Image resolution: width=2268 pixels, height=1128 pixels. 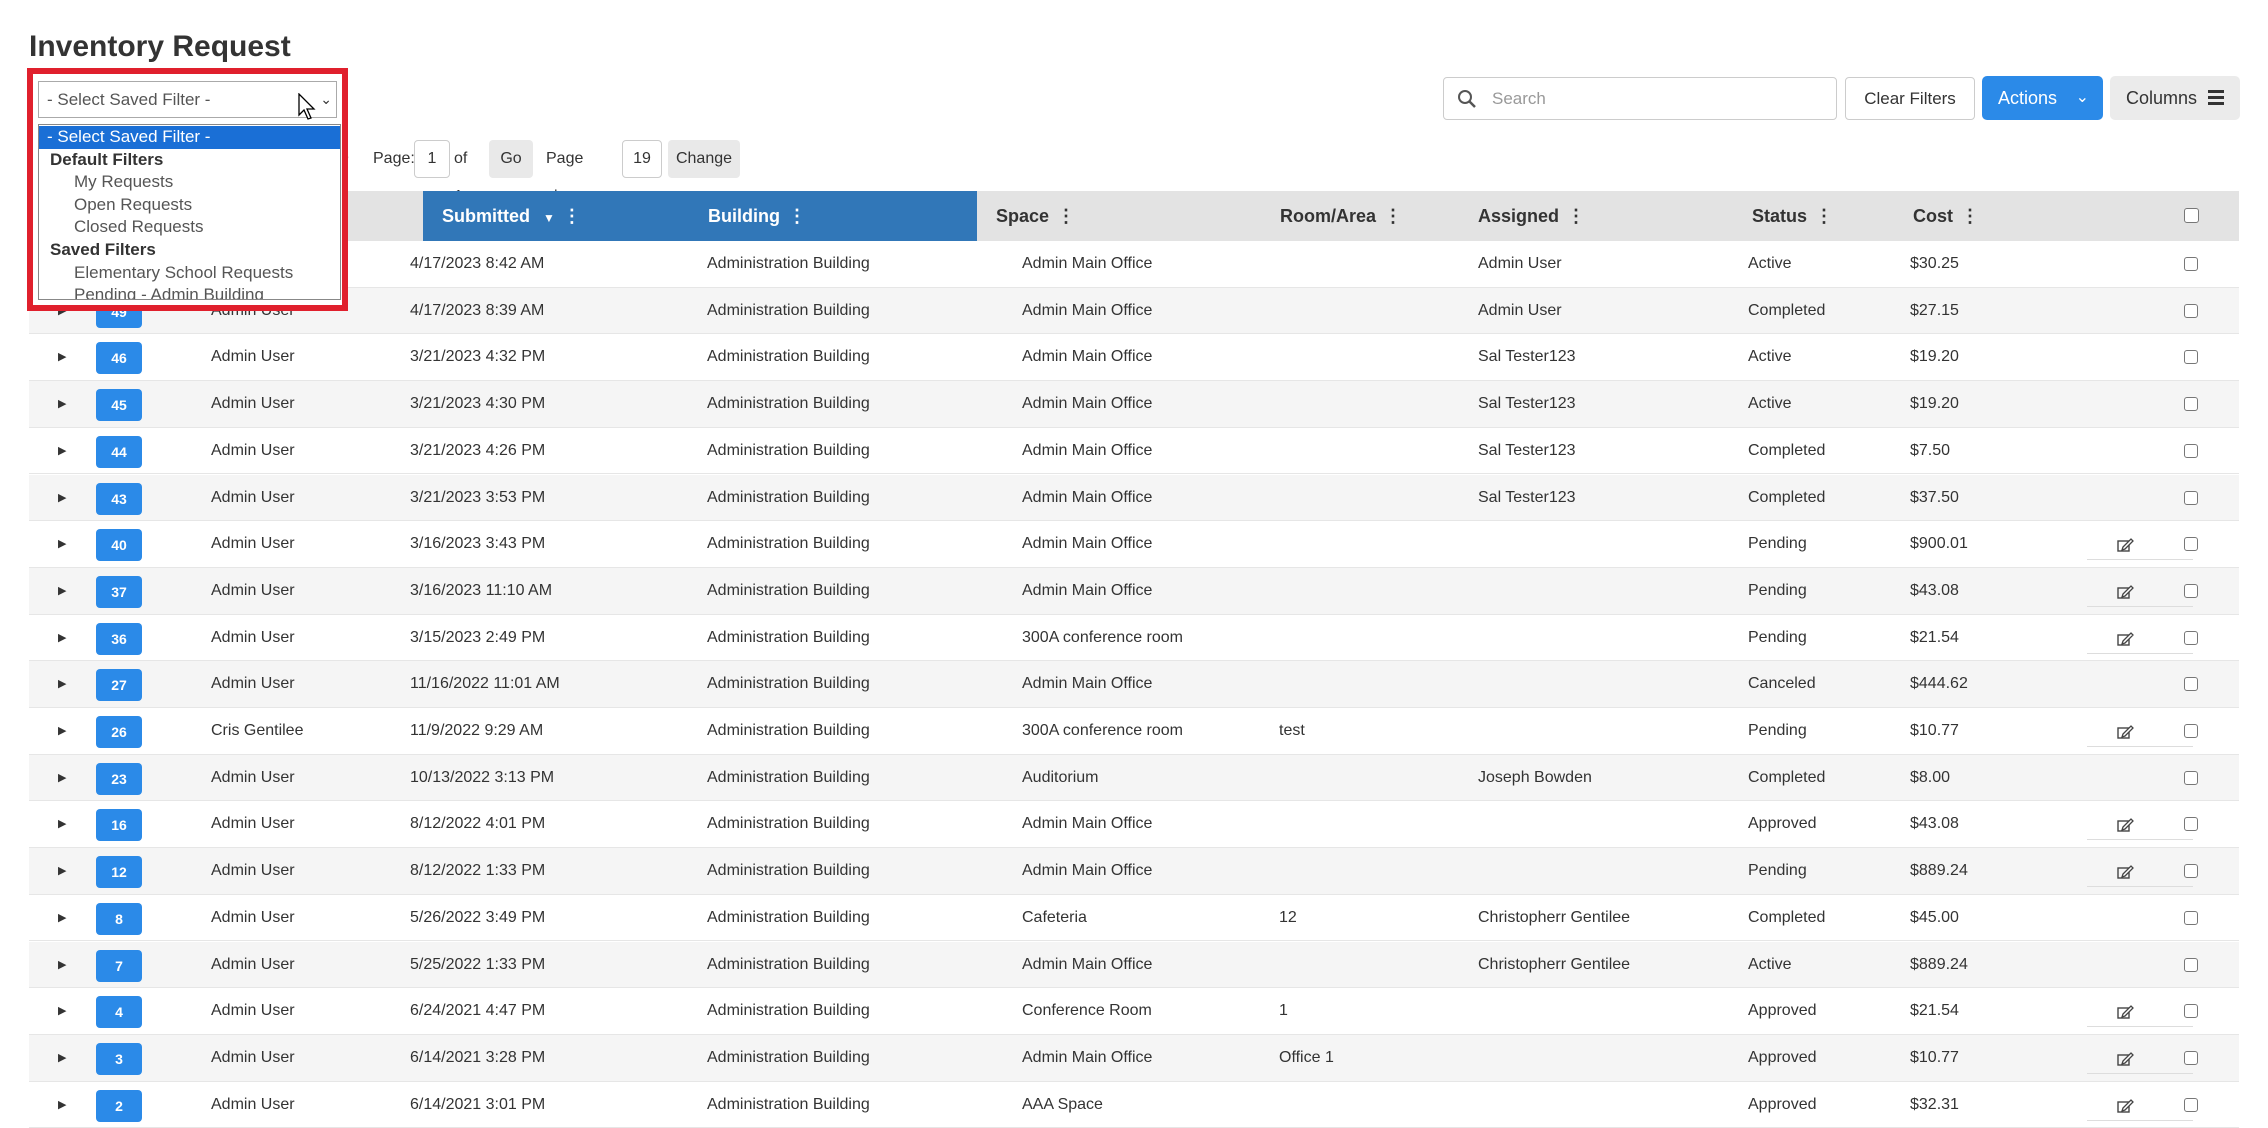 What do you see at coordinates (119, 965) in the screenshot?
I see `request-id-badge: 7` at bounding box center [119, 965].